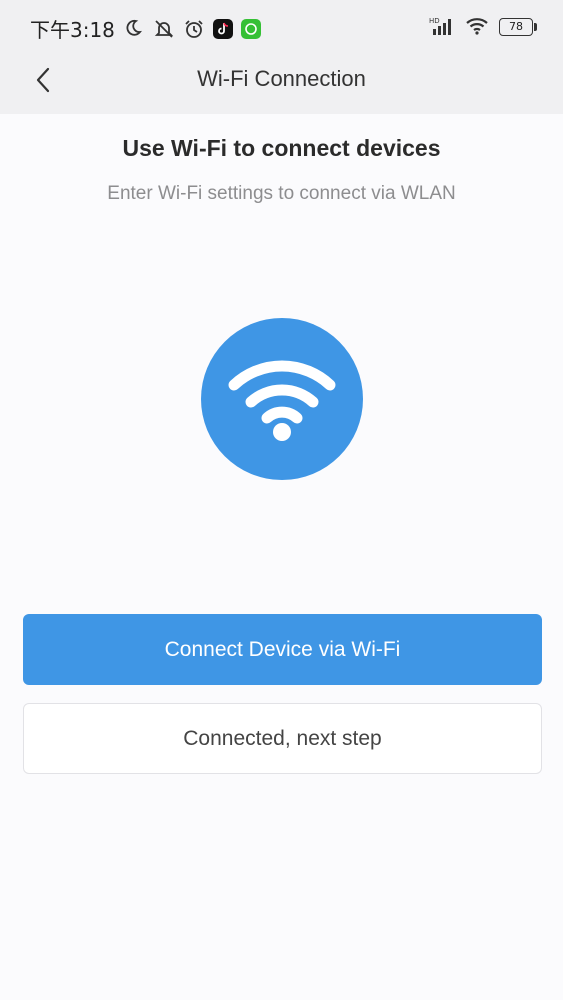 The image size is (563, 1000). Describe the element at coordinates (281, 78) in the screenshot. I see `page-title: Wi-Fi Connection` at that location.